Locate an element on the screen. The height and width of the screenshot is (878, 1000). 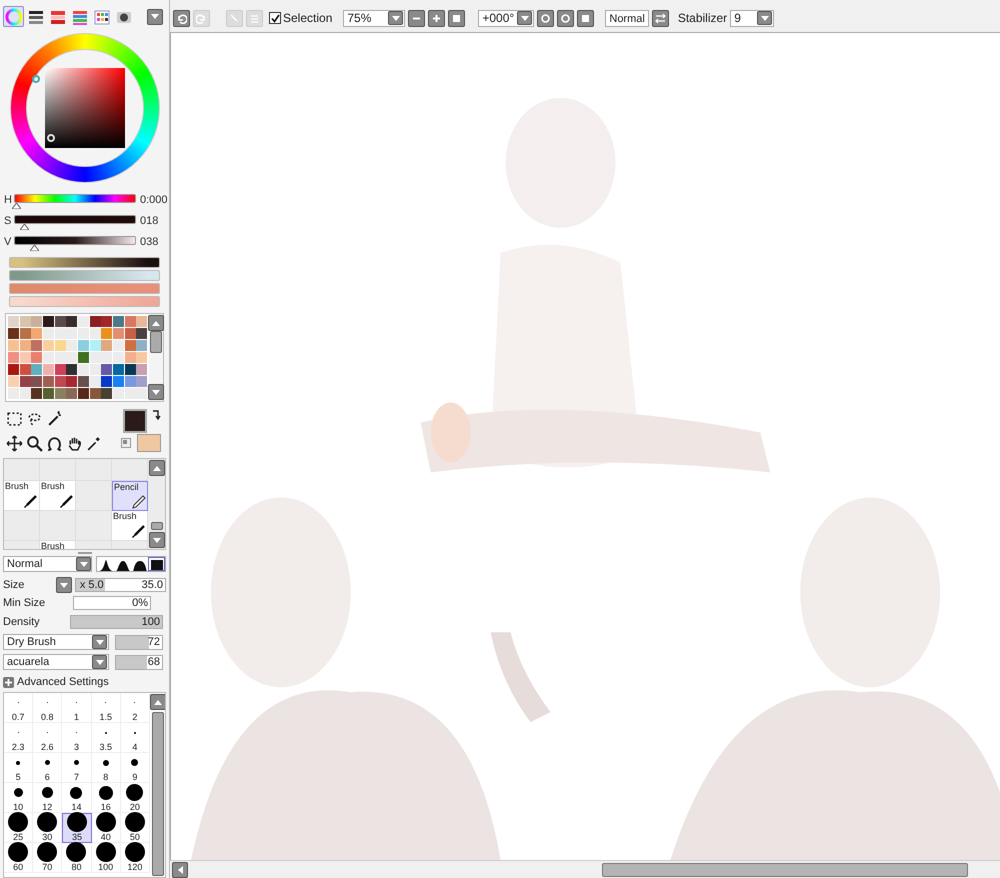
reset-rotation-button is located at coordinates (585, 18).